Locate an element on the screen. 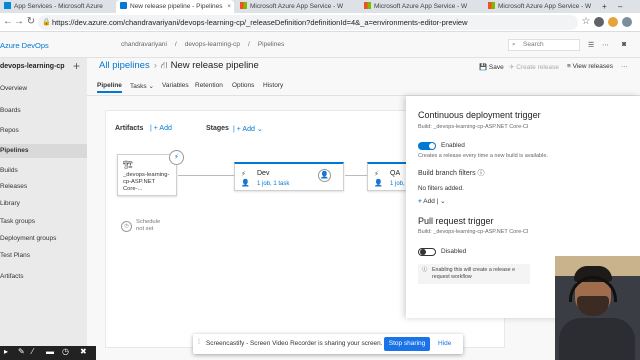 The width and height of the screenshot is (640, 360). stage-jobs-link: 1 job, 1 task is located at coordinates (273, 184).